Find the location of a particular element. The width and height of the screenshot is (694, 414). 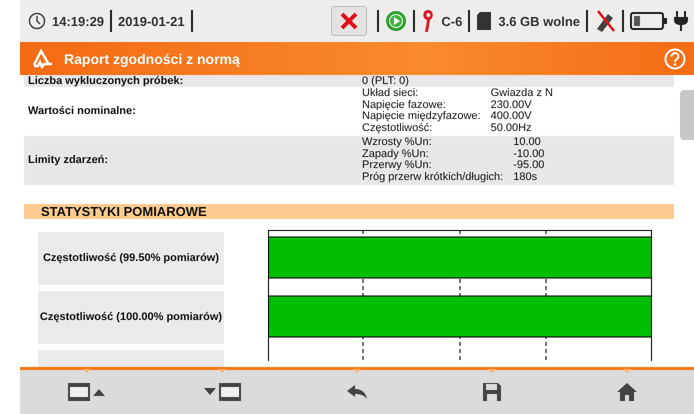

parameter-name: Napięcie fazowe: is located at coordinates (404, 106).